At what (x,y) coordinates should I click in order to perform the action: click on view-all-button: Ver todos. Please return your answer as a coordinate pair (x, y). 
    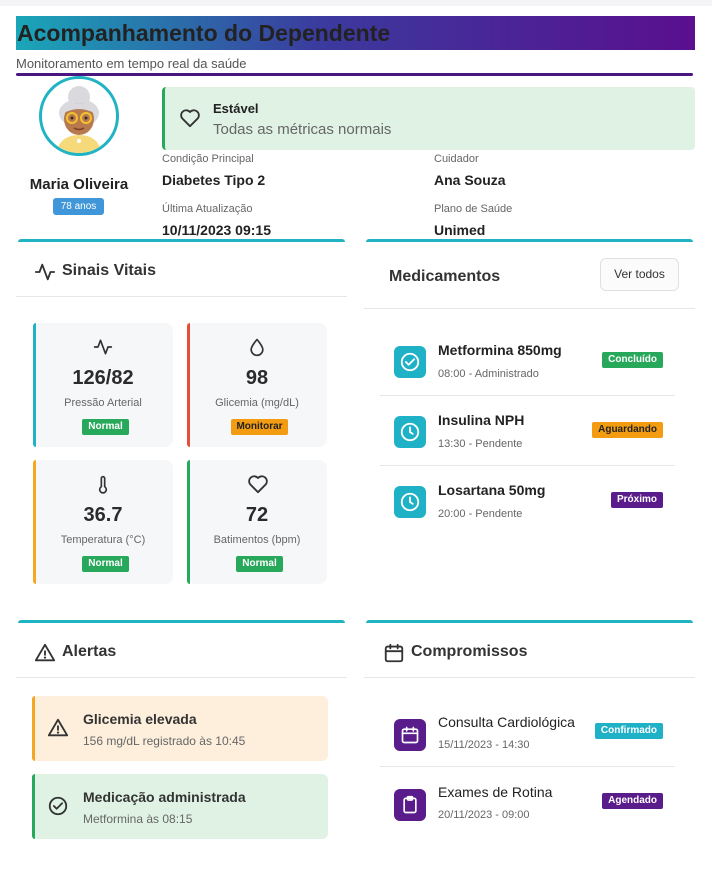
    Looking at the image, I should click on (639, 274).